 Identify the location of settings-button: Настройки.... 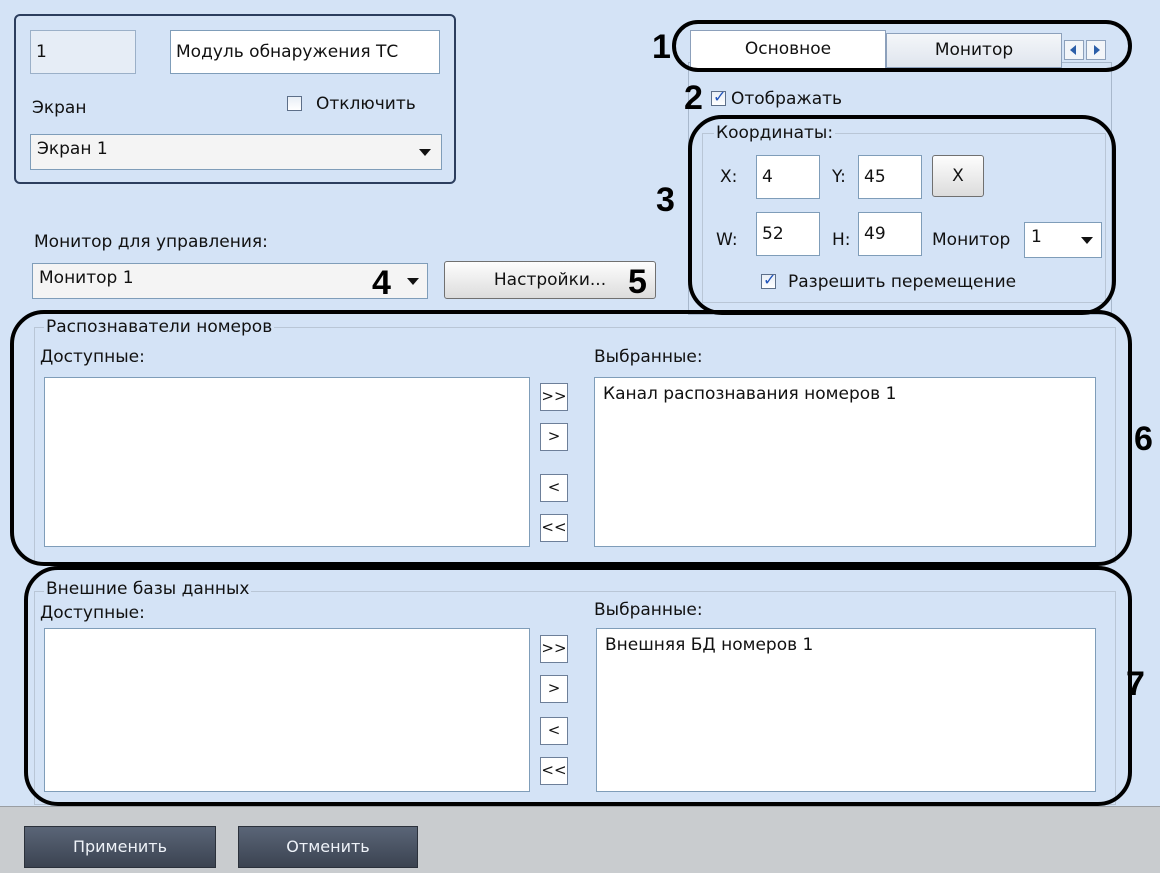
(550, 280).